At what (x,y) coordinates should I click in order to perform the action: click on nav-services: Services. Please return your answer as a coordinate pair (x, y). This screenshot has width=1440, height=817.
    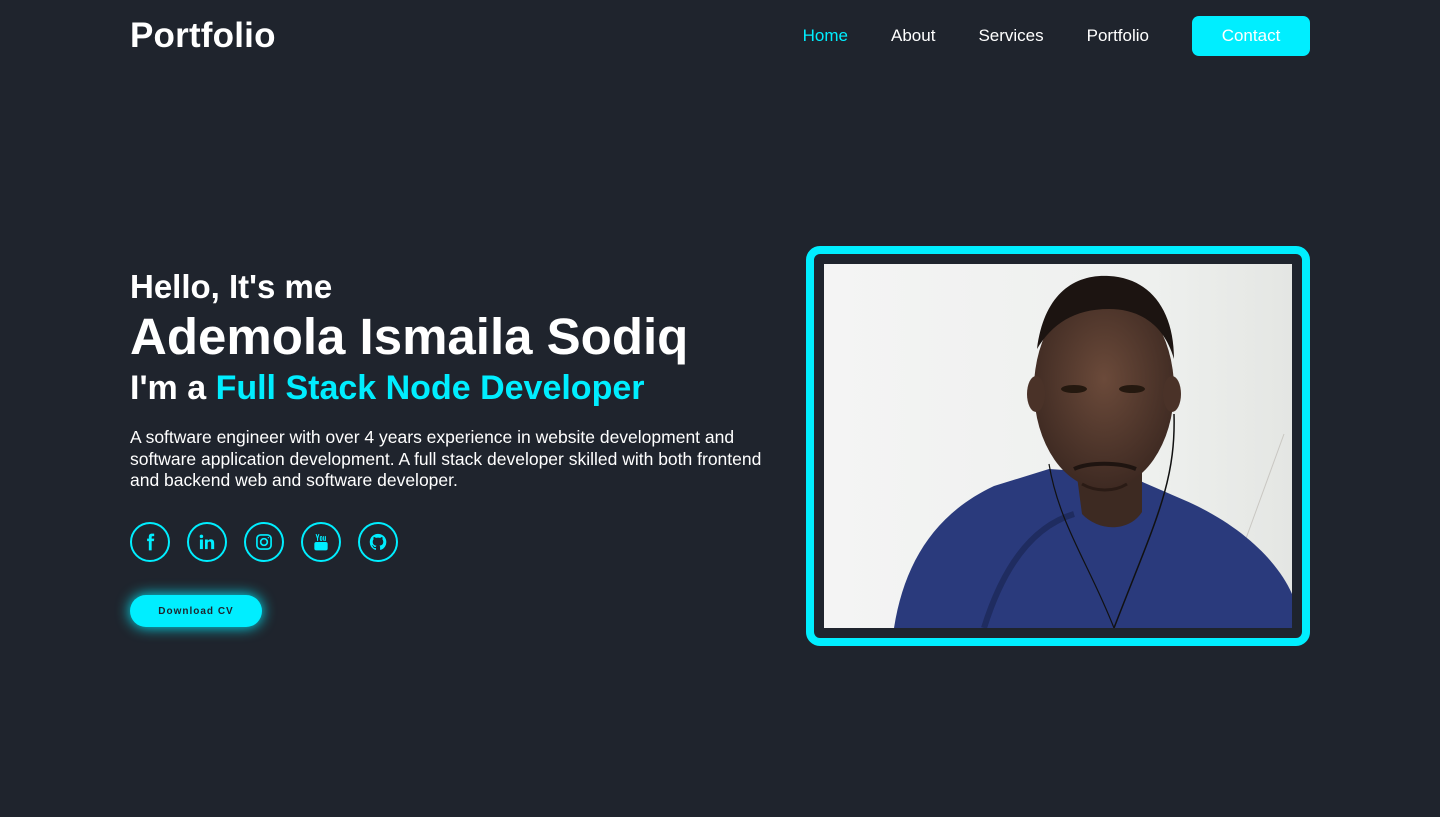
    Looking at the image, I should click on (1010, 36).